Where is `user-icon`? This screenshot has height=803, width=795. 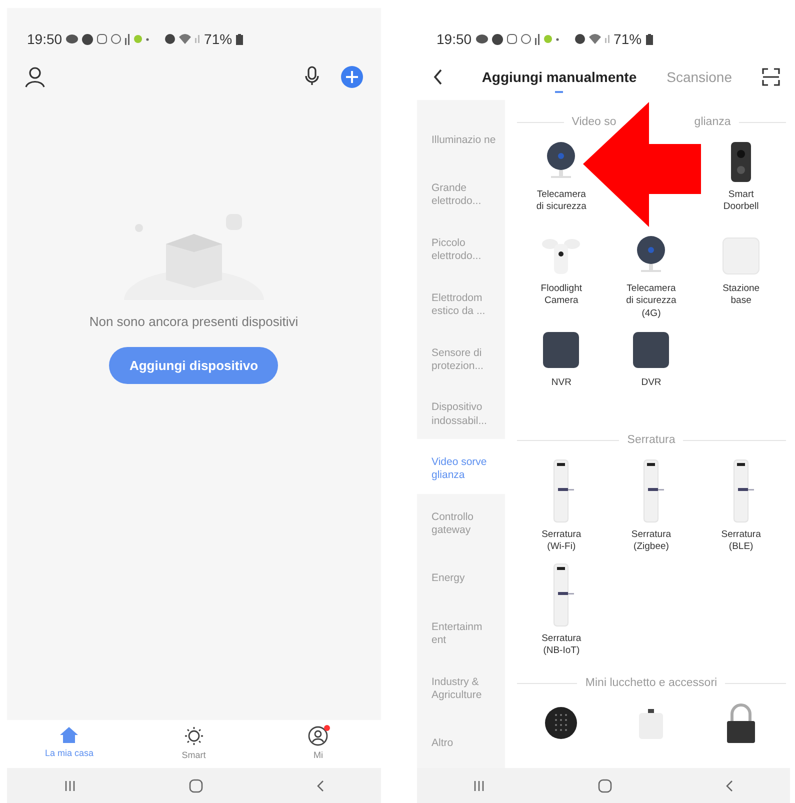 user-icon is located at coordinates (318, 736).